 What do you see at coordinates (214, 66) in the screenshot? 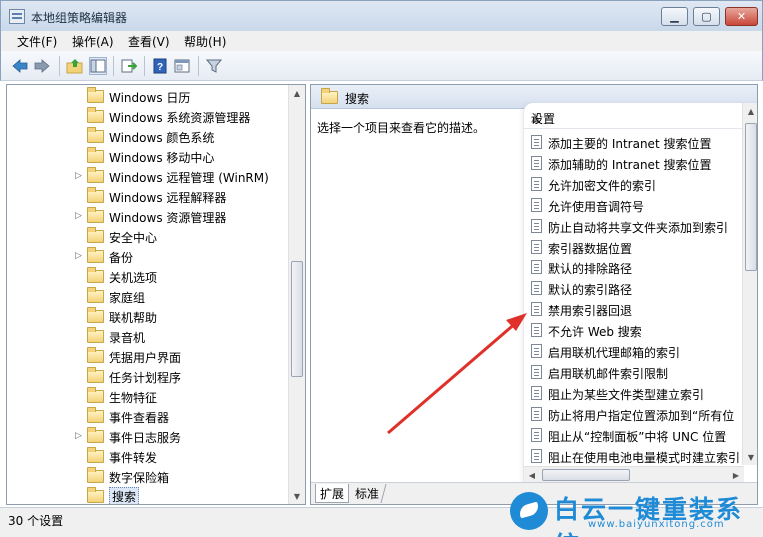
I see `filter-icon` at bounding box center [214, 66].